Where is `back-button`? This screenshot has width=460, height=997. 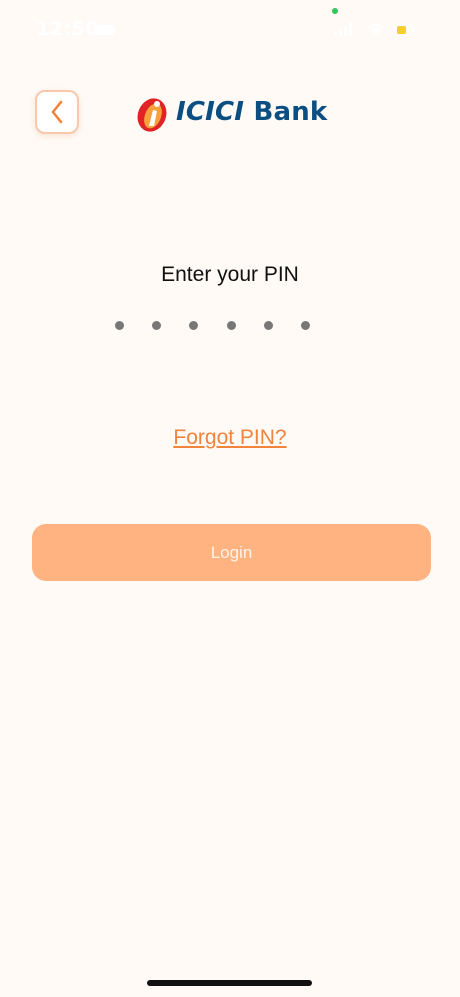 back-button is located at coordinates (57, 112).